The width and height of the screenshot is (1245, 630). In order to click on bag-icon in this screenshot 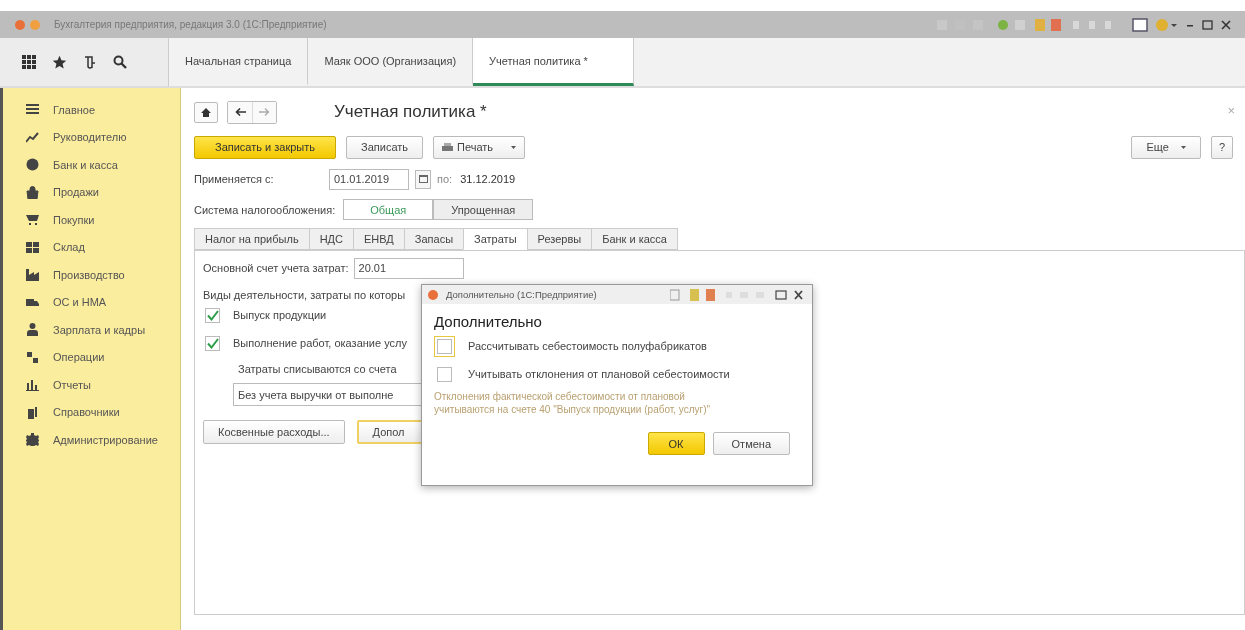, I will do `click(32, 192)`.